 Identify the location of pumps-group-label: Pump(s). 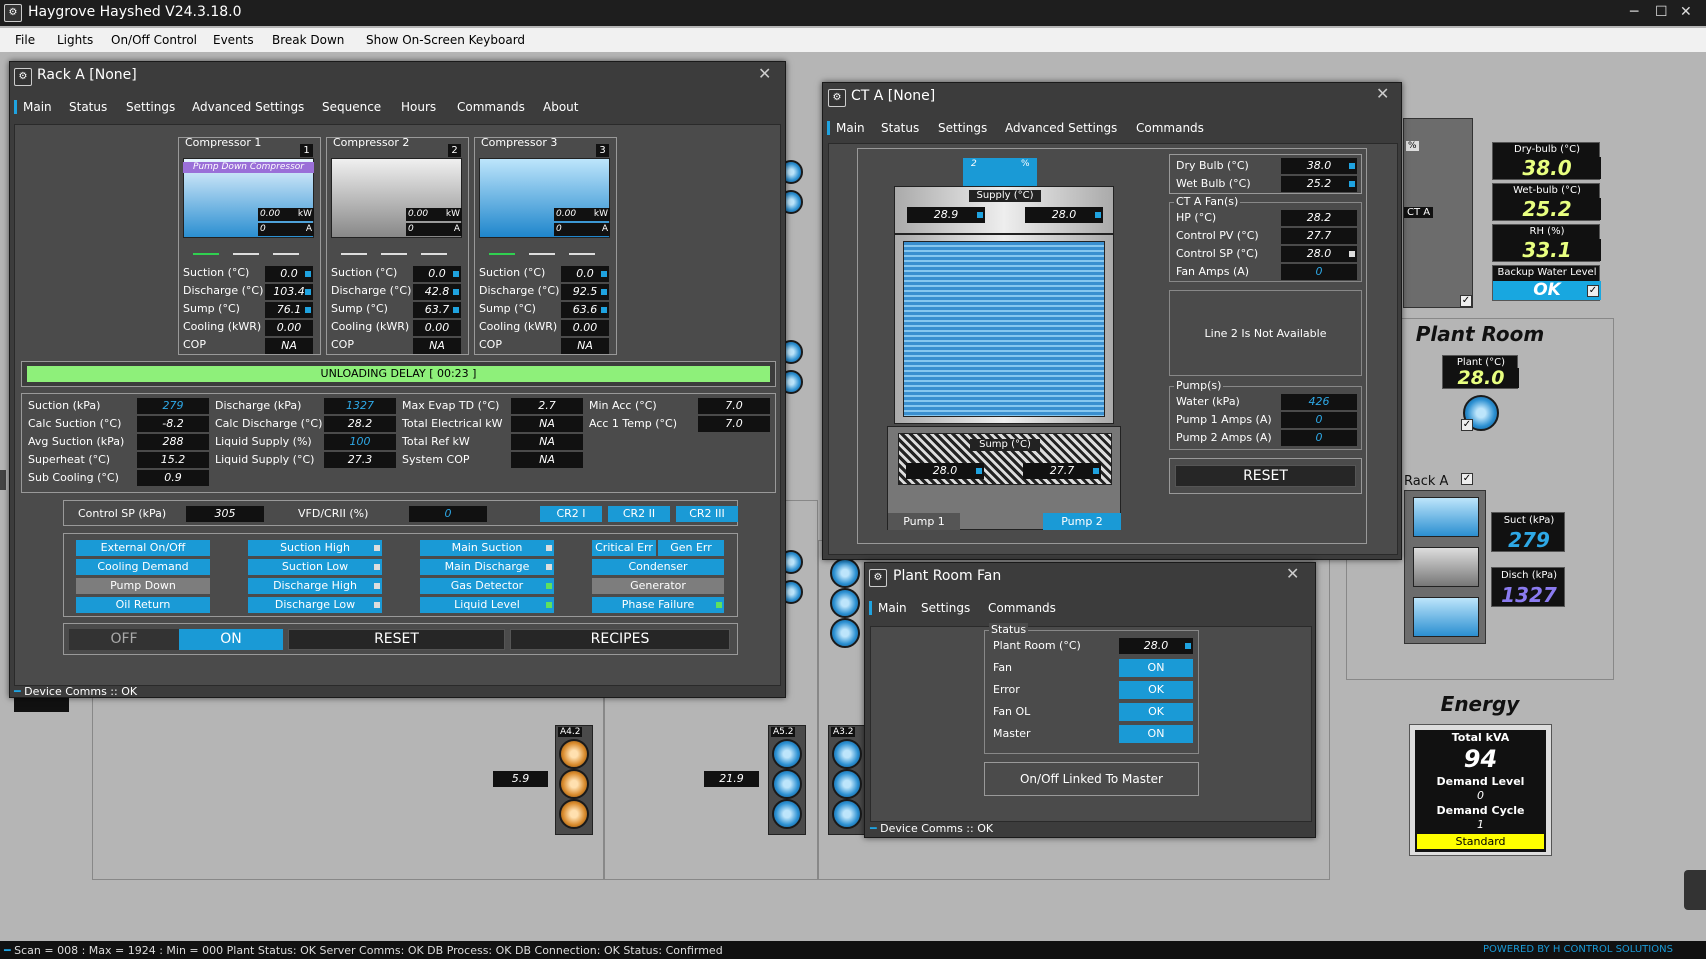
(1199, 385).